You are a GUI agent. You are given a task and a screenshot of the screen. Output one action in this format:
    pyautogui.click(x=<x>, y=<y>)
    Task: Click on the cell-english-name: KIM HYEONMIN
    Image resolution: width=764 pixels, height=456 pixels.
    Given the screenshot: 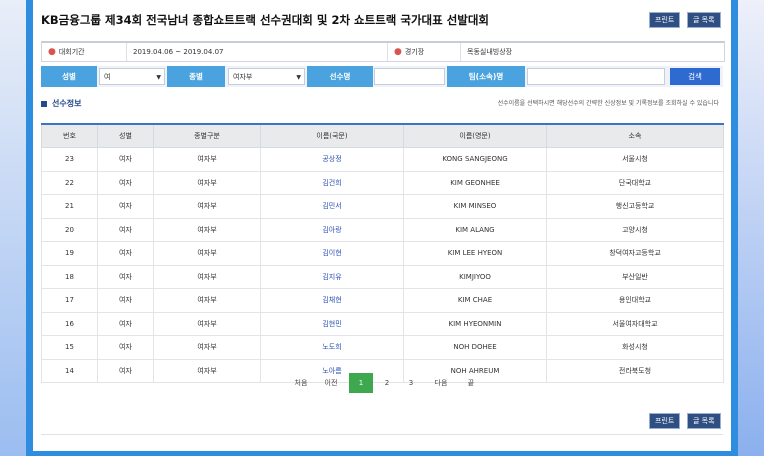 What is the action you would take?
    pyautogui.click(x=475, y=323)
    